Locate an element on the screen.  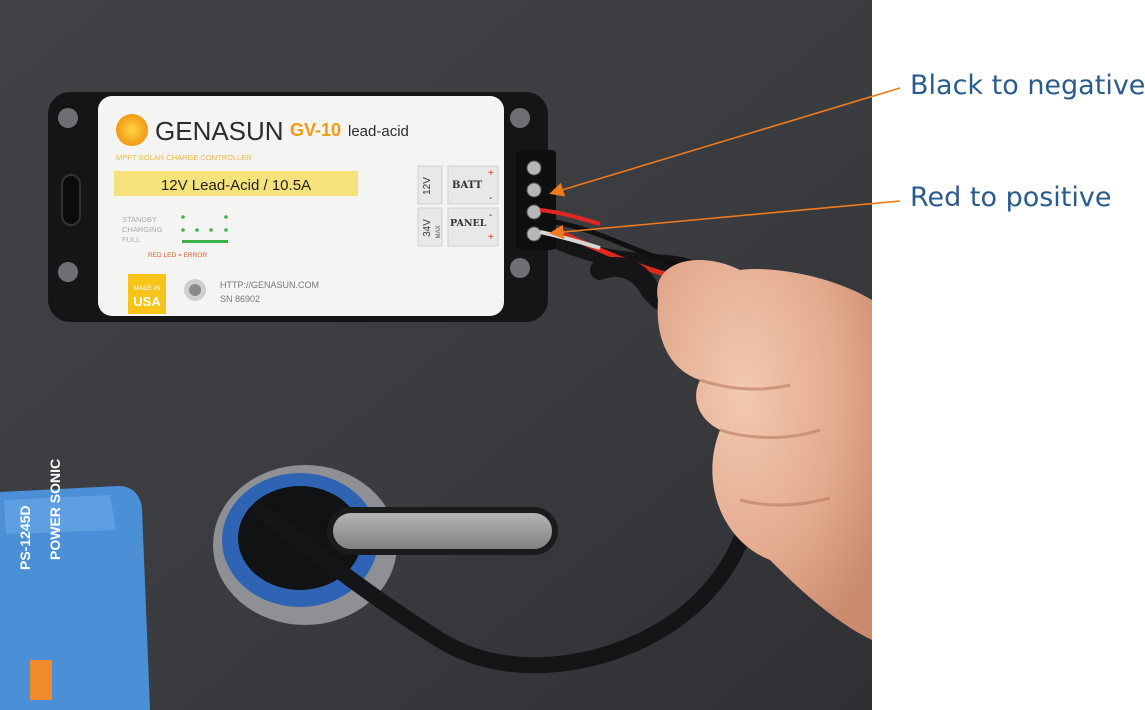
device-brand: GENASUN is located at coordinates (219, 131).